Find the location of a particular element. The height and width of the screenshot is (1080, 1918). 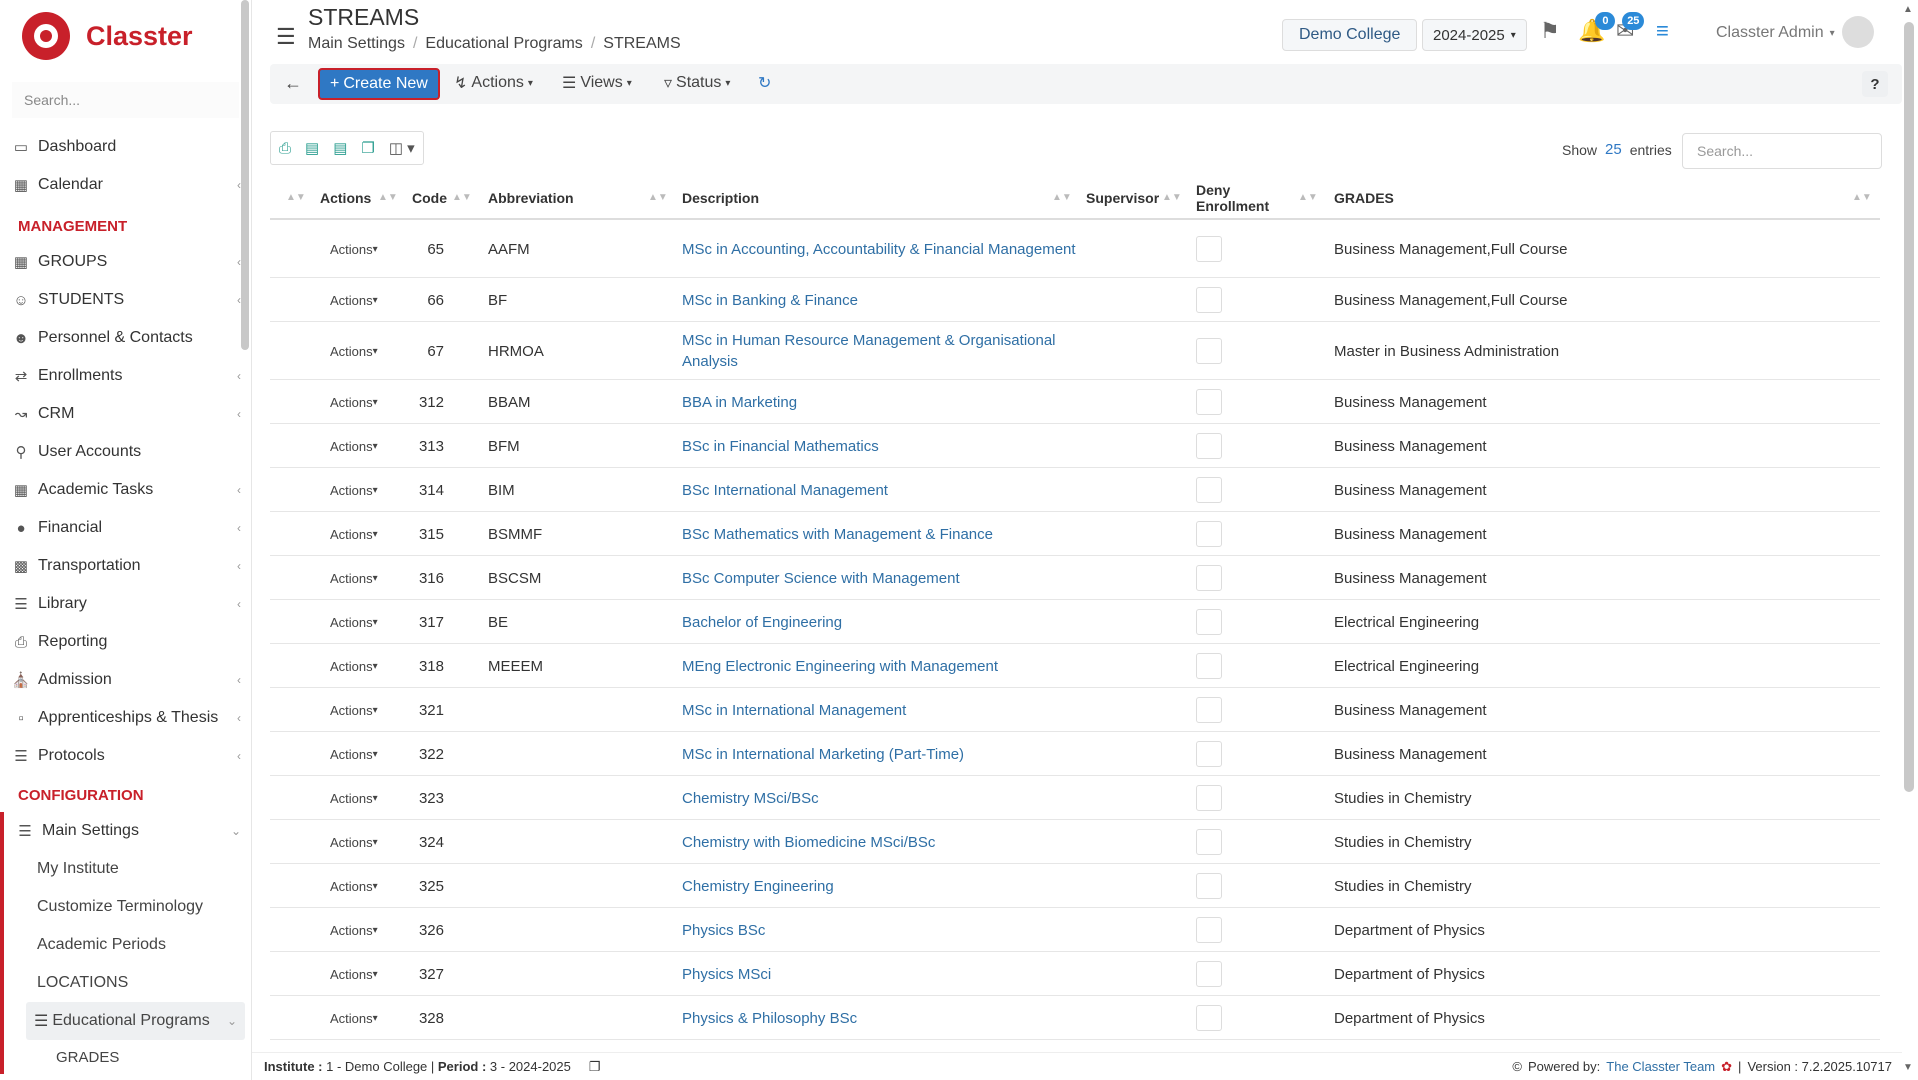

sidebar-item-academic-tasks: ▦ Academic Tasks ‹ is located at coordinates (125, 490).